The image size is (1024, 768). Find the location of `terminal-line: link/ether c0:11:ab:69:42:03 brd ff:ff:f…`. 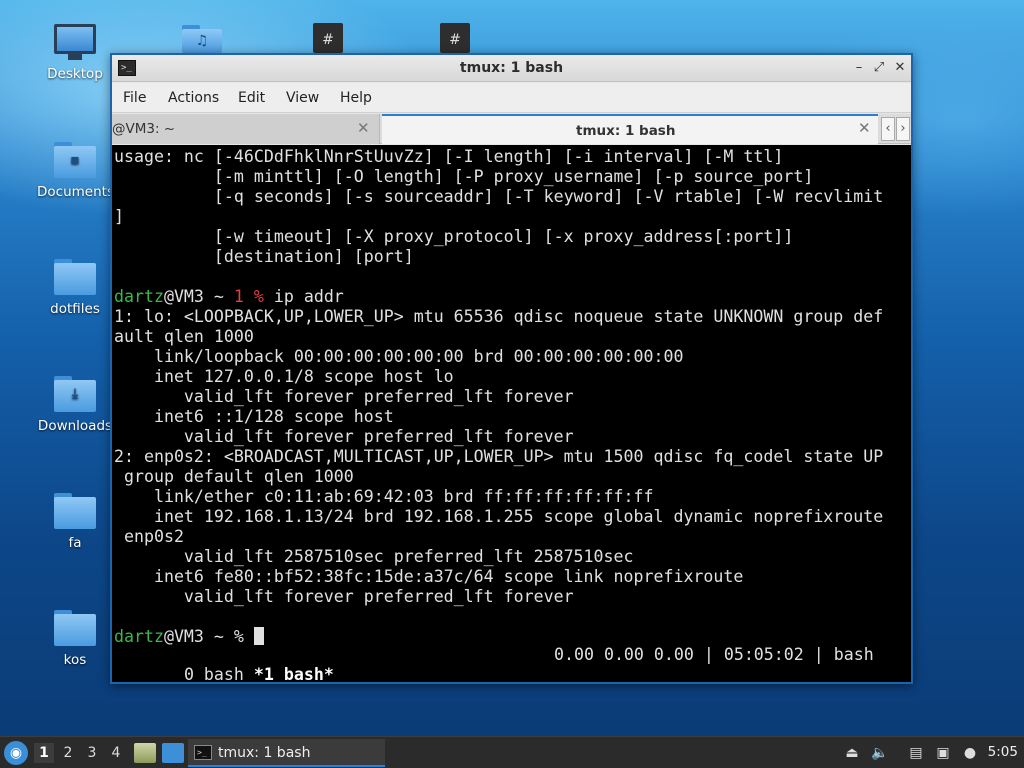

terminal-line: link/ether c0:11:ab:69:42:03 brd ff:ff:f… is located at coordinates (384, 496).